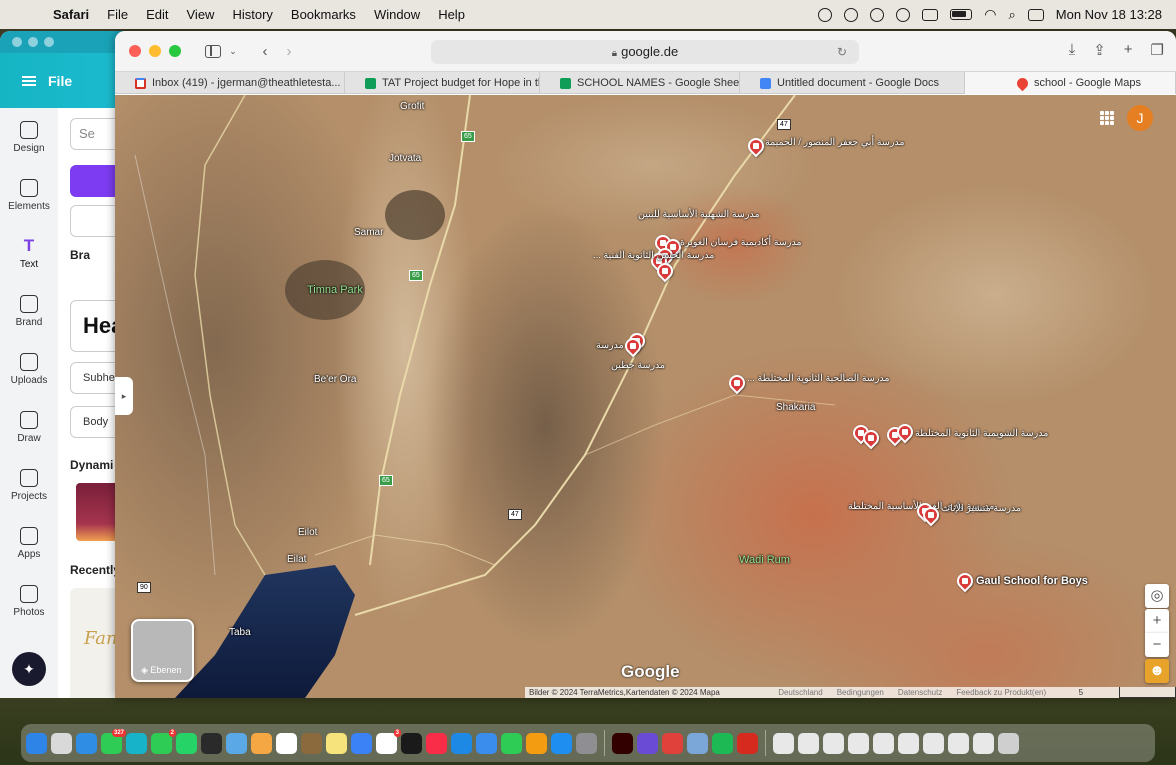  Describe the element at coordinates (1070, 83) in the screenshot. I see `tab-google-maps: school - Google Maps` at that location.